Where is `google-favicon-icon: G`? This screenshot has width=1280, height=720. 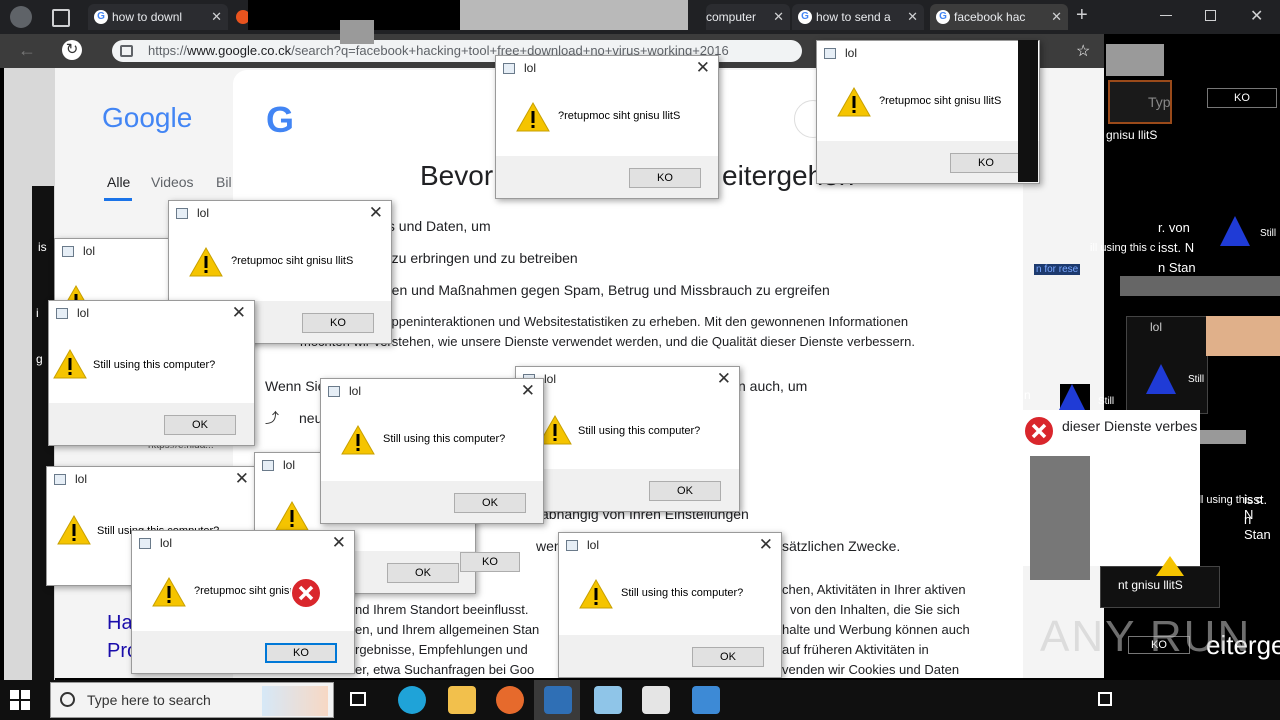 google-favicon-icon: G is located at coordinates (805, 17).